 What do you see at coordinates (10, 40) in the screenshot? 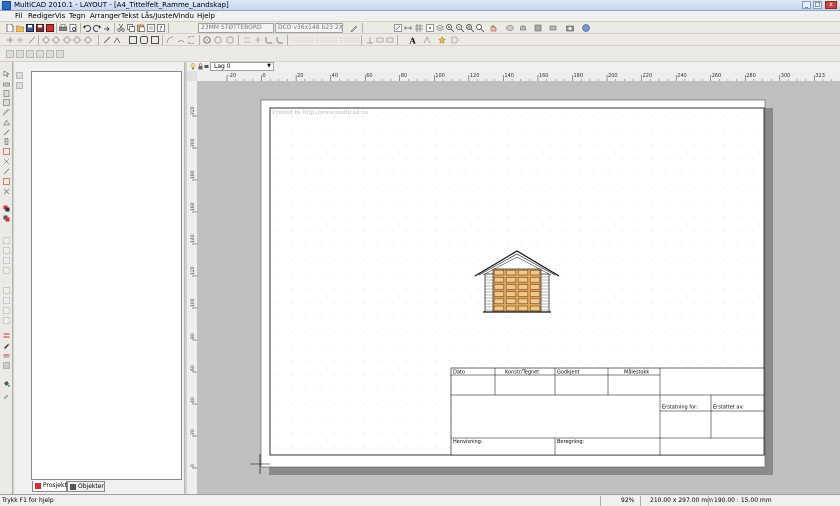
I see `pointer-tool-icon` at bounding box center [10, 40].